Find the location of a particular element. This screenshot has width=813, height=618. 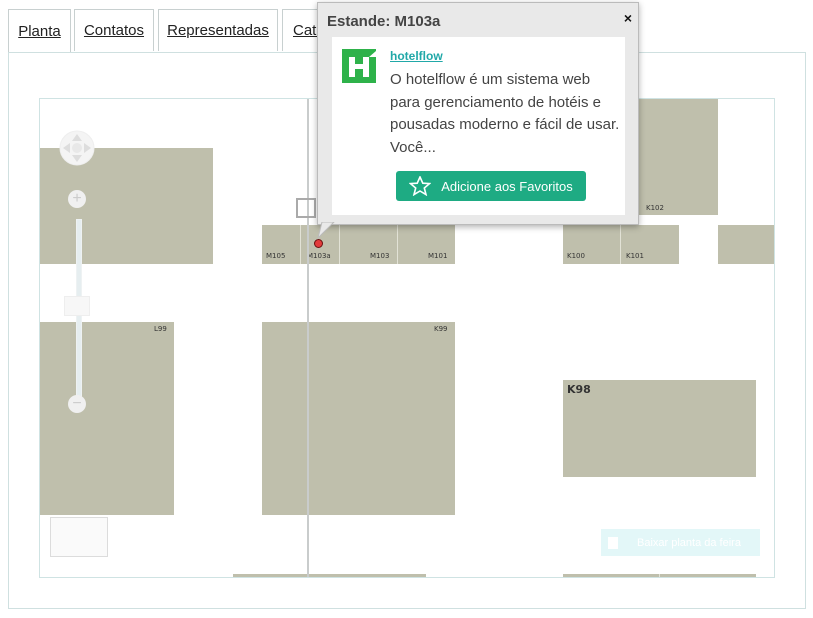

tab-contatos: Contatos is located at coordinates (114, 30).